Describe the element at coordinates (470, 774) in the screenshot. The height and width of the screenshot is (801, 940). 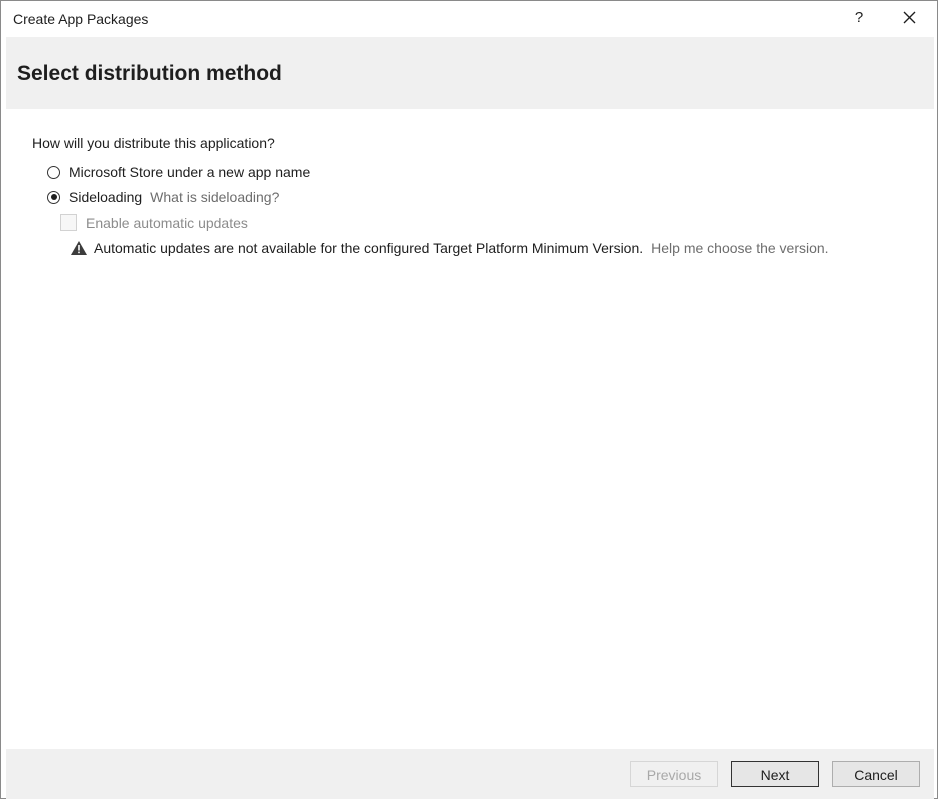
I see `button-bar: Previous Next Cancel` at that location.